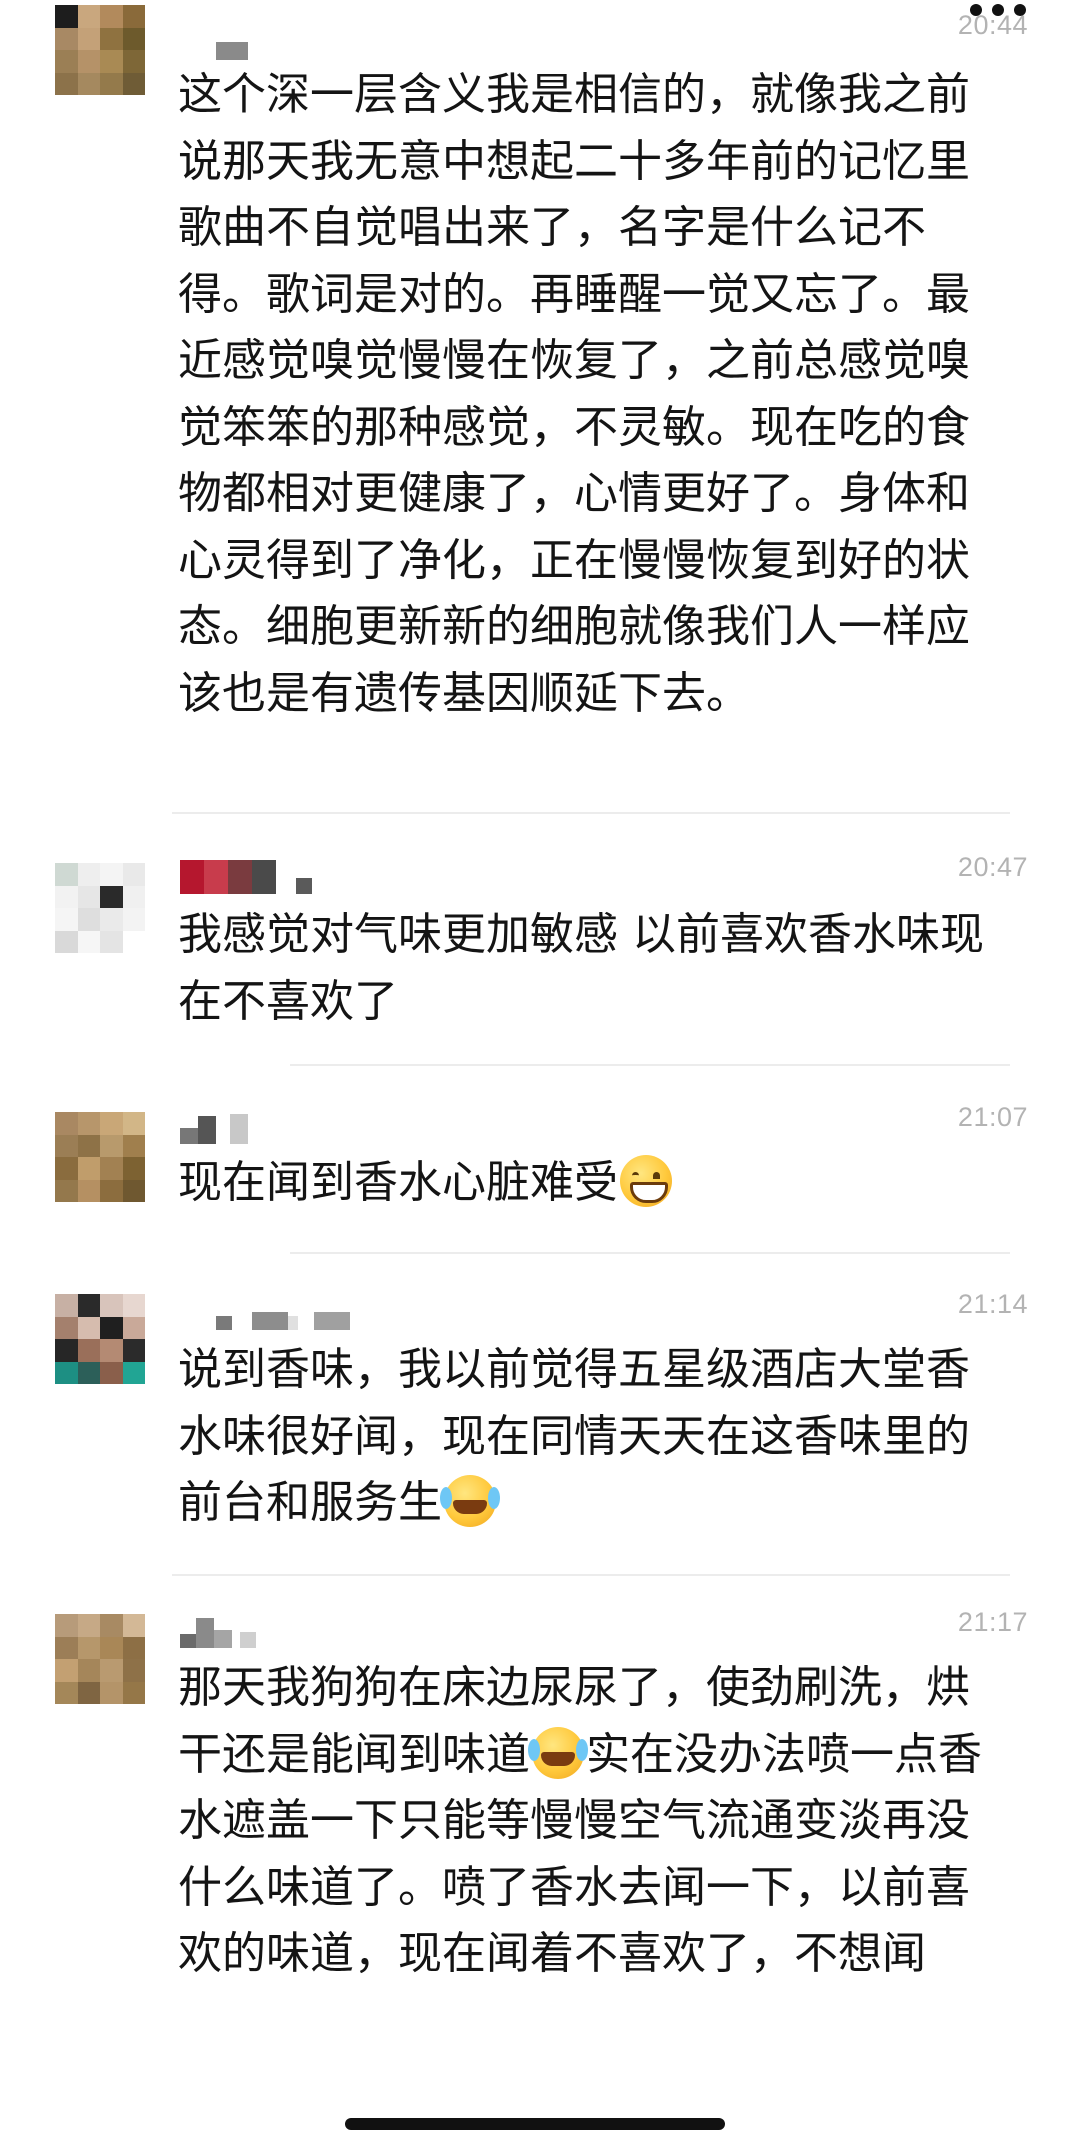 This screenshot has width=1080, height=2156. What do you see at coordinates (992, 1304) in the screenshot?
I see `comment-time: 21:14` at bounding box center [992, 1304].